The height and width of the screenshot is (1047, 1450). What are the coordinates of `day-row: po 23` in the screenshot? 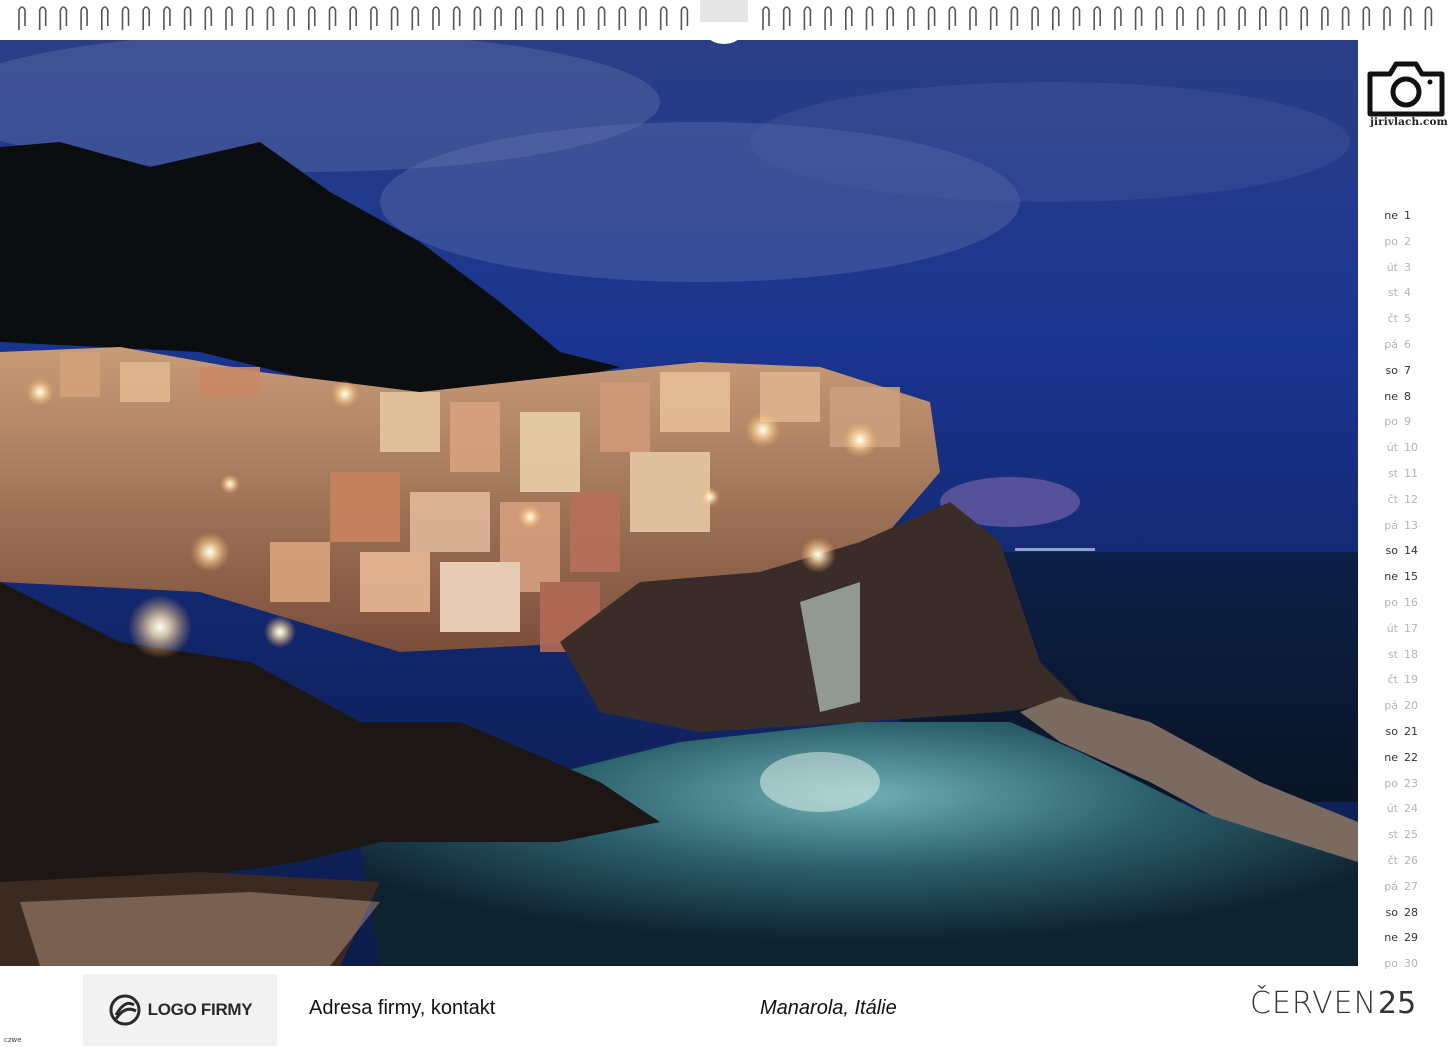 It's located at (1408, 787).